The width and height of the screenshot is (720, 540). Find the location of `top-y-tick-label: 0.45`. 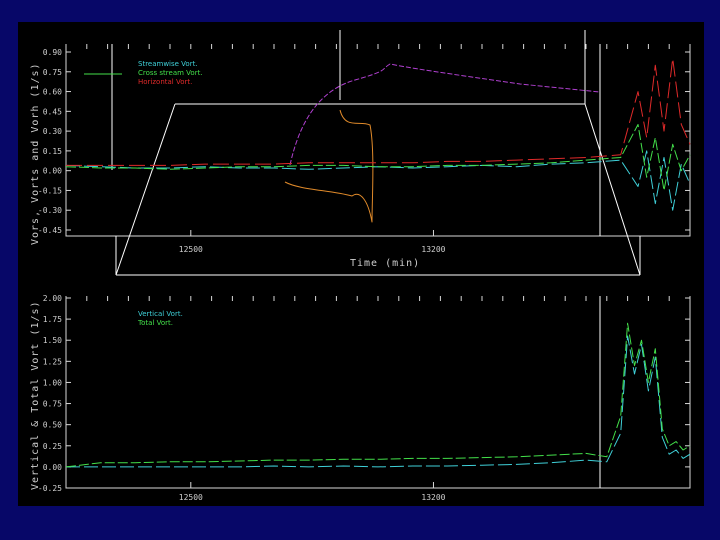

top-y-tick-label: 0.45 is located at coordinates (52, 111).